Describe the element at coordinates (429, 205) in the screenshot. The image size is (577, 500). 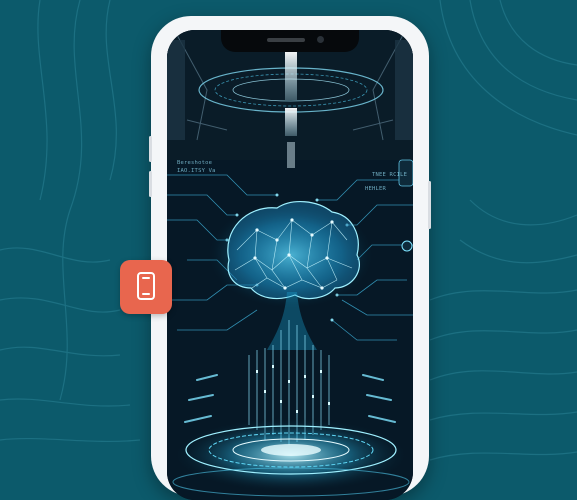
I see `power-button` at that location.